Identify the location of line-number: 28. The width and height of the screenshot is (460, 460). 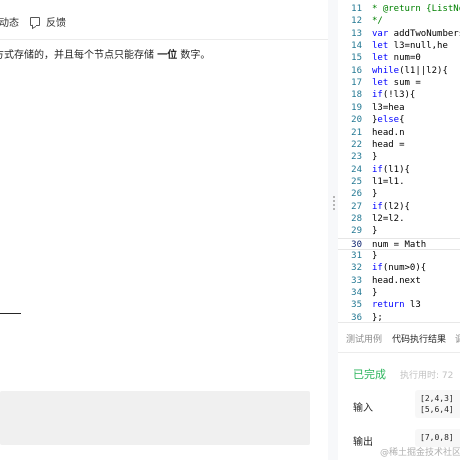
(356, 218).